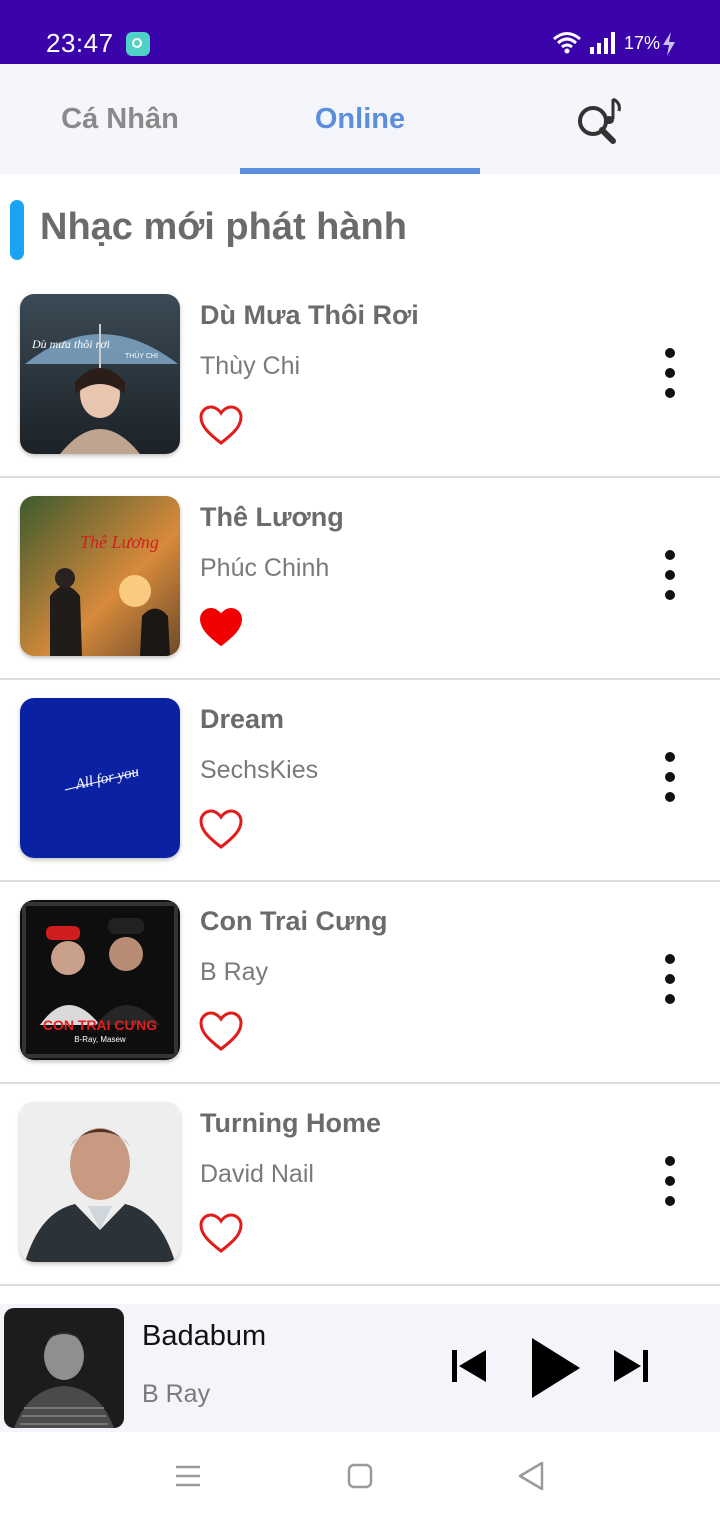 This screenshot has height=1520, width=720. I want to click on now-playing-title: Badabum, so click(204, 1336).